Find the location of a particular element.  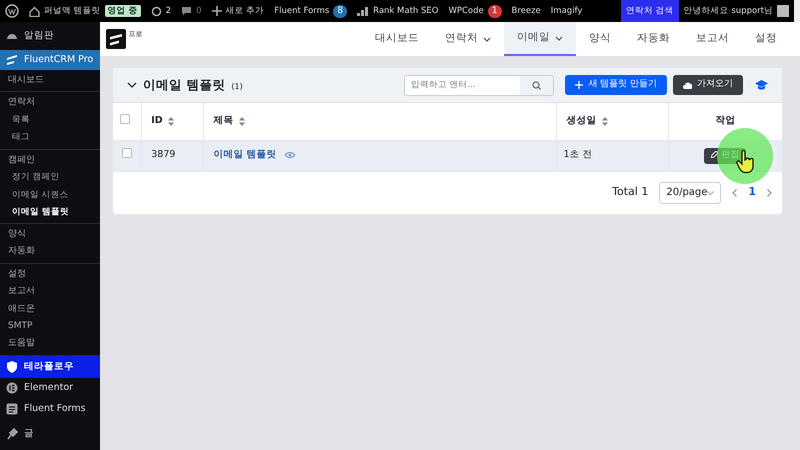

wordpress-icon is located at coordinates (12, 11).